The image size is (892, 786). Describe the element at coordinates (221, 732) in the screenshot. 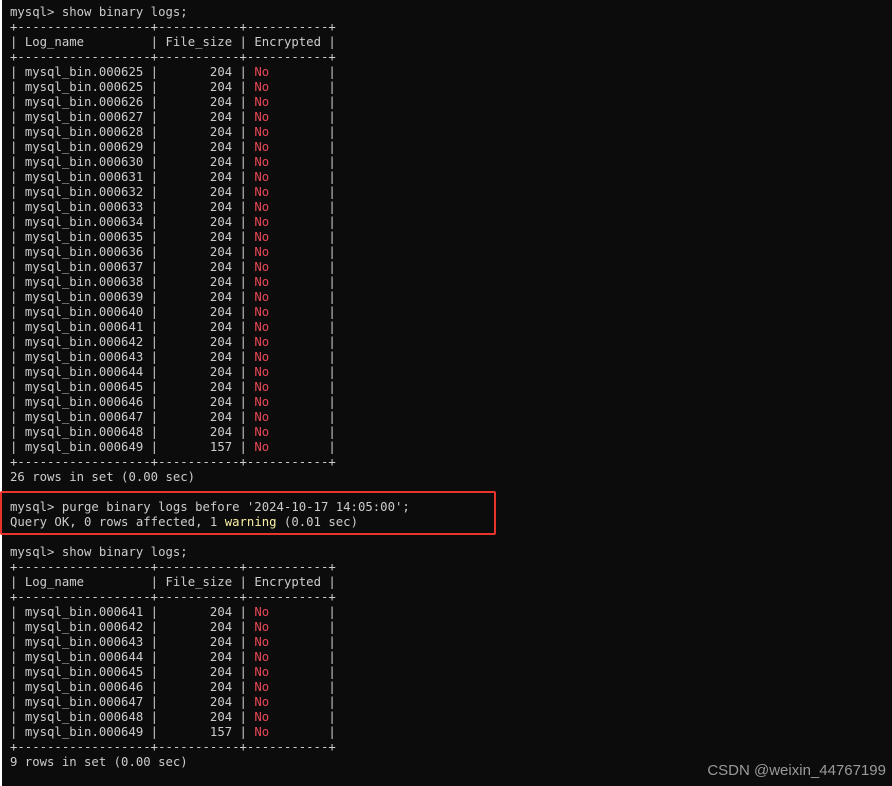

I see `cell-file-size: 157` at that location.